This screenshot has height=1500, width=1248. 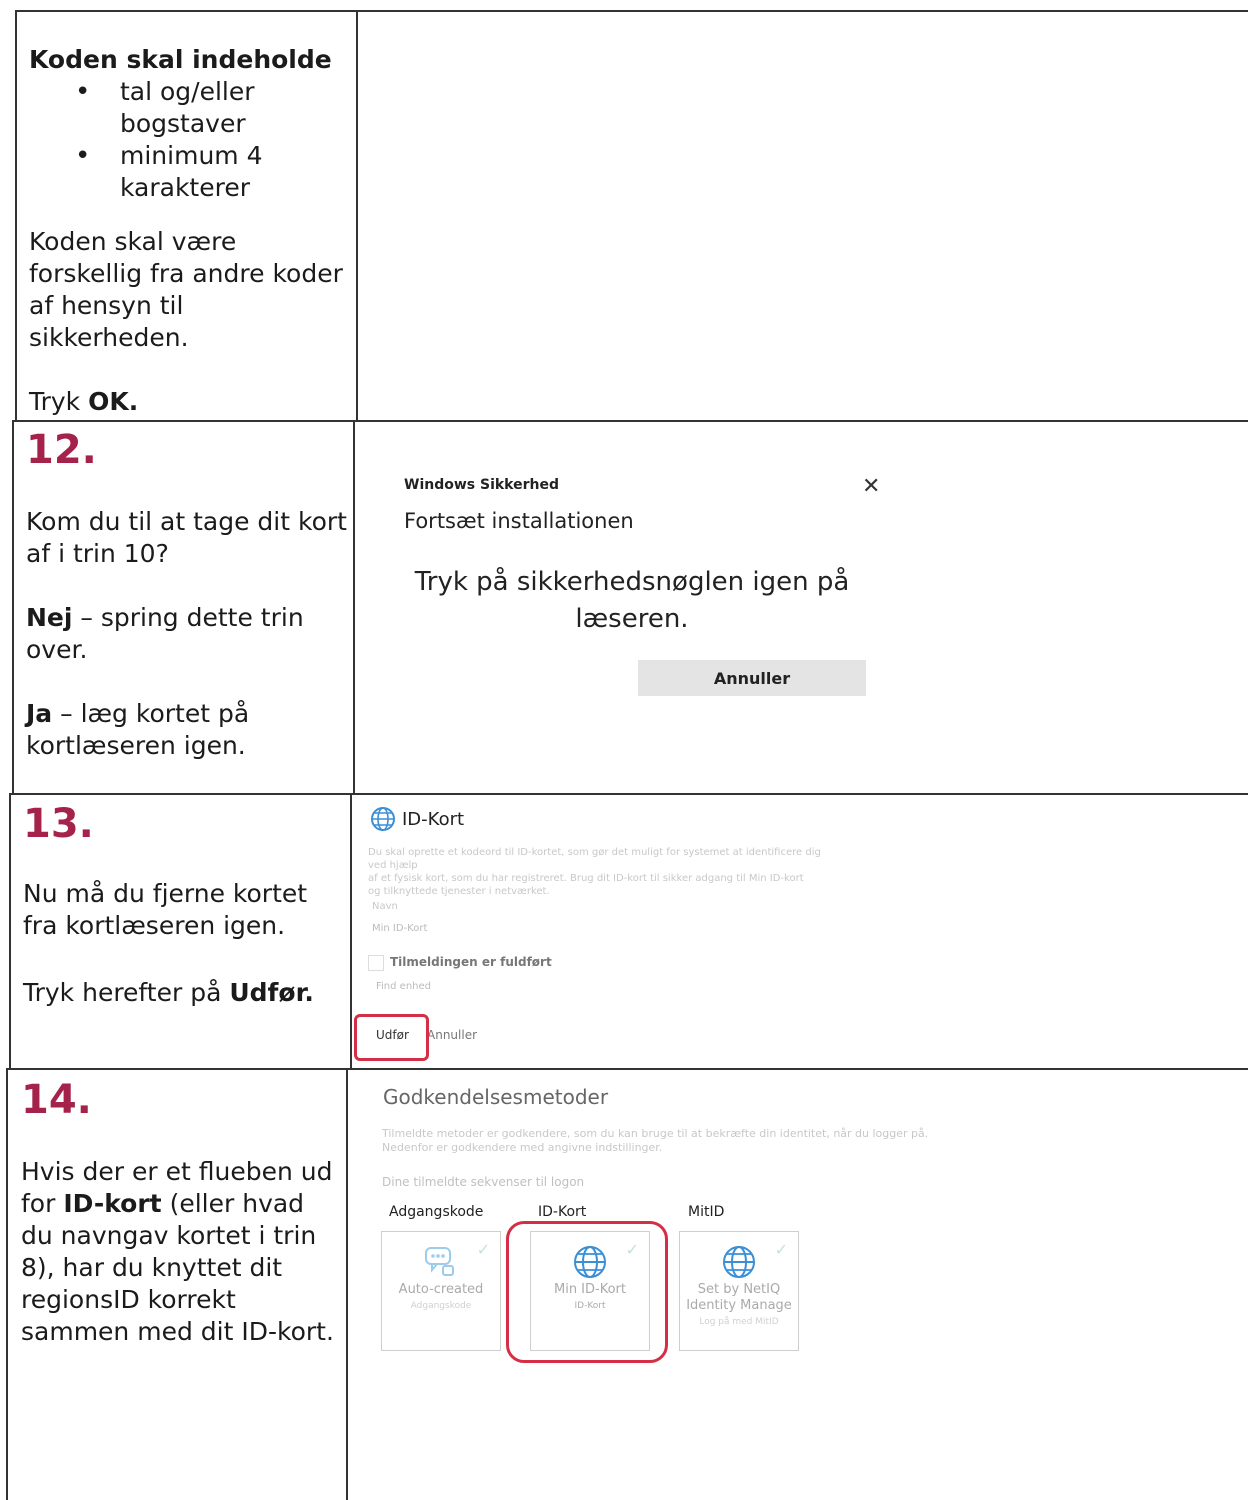 What do you see at coordinates (391, 1037) in the screenshot?
I see `finish-highlight` at bounding box center [391, 1037].